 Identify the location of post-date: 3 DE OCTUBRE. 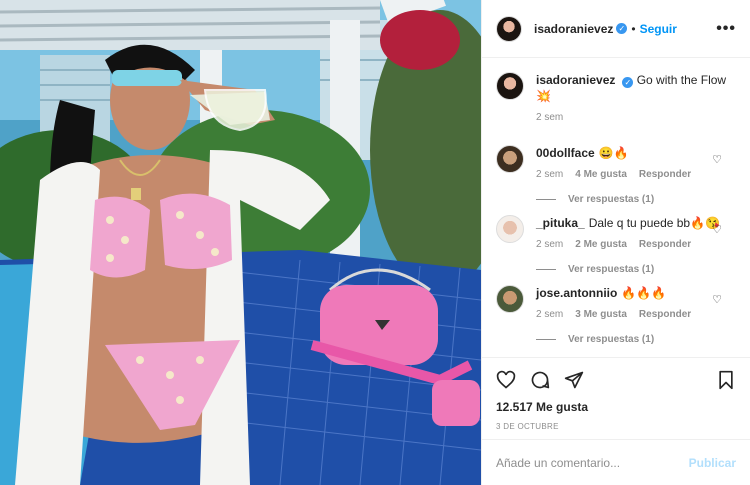
(616, 426).